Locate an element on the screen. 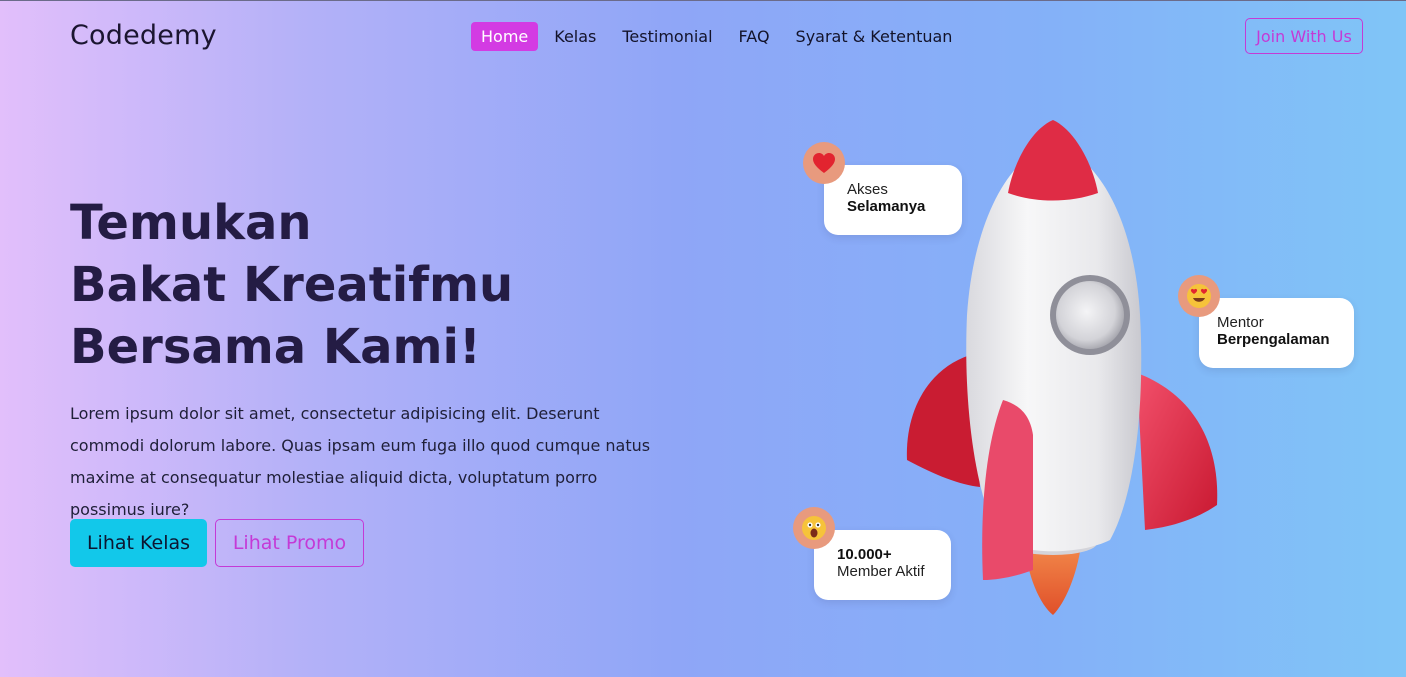 The image size is (1406, 677). nav-item-faq: FAQ is located at coordinates (754, 36).